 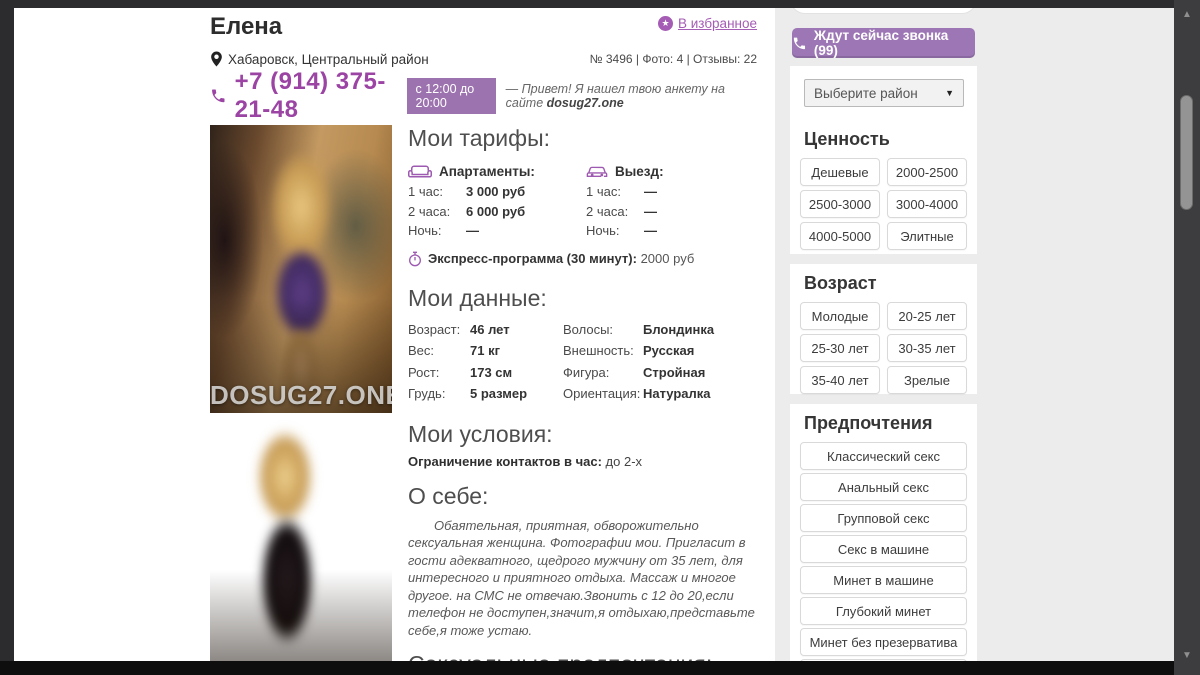 What do you see at coordinates (7, 337) in the screenshot?
I see `window-left-edge` at bounding box center [7, 337].